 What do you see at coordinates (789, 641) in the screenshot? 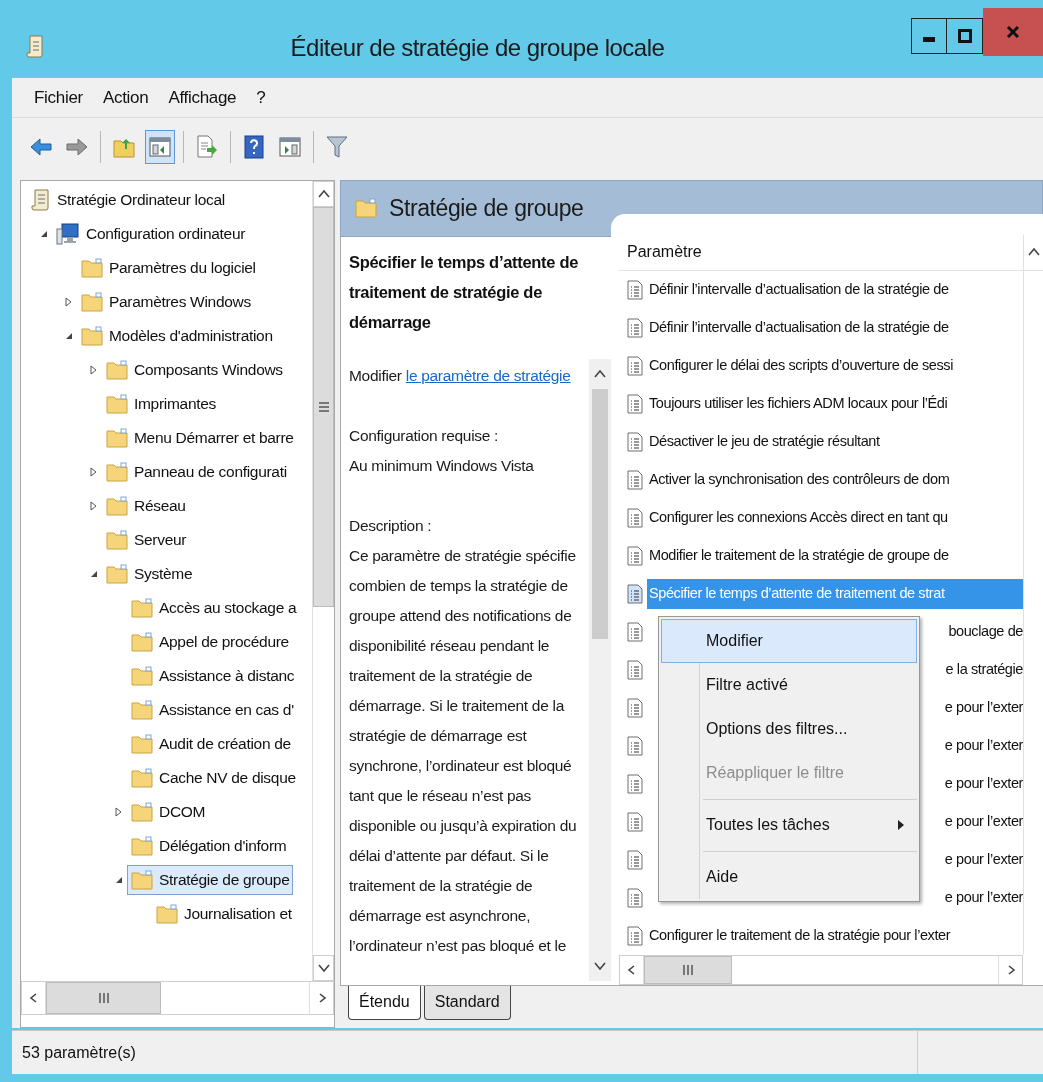
I see `menu-item: Modifier` at bounding box center [789, 641].